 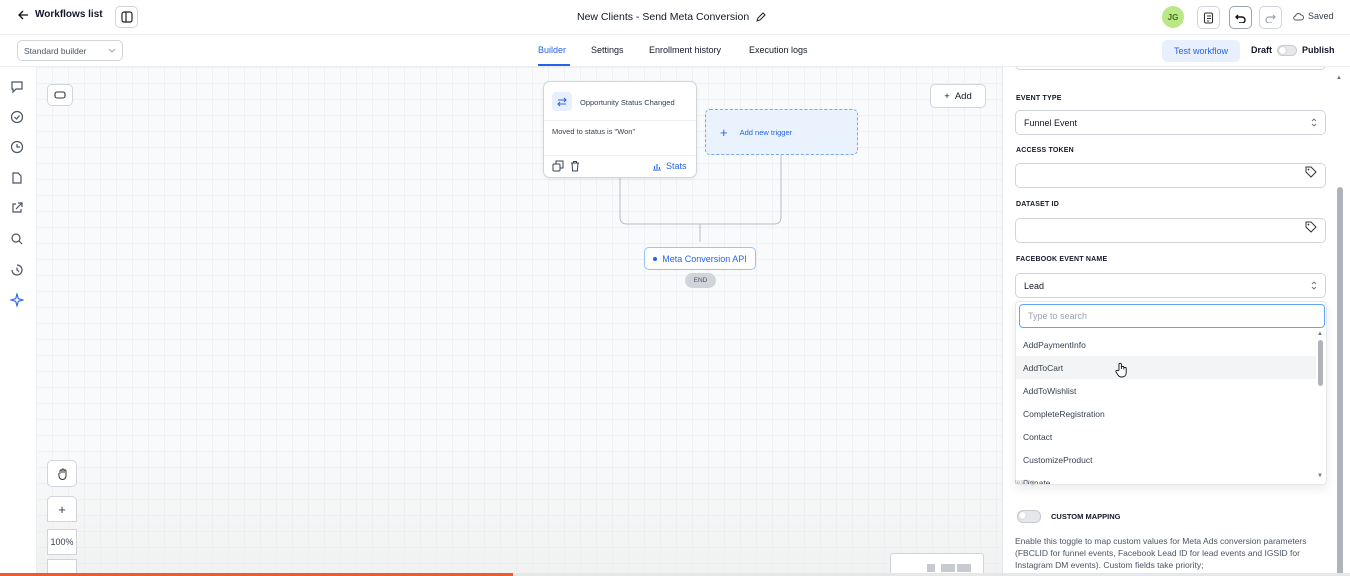 I want to click on tab-builder: Builder, so click(x=552, y=50).